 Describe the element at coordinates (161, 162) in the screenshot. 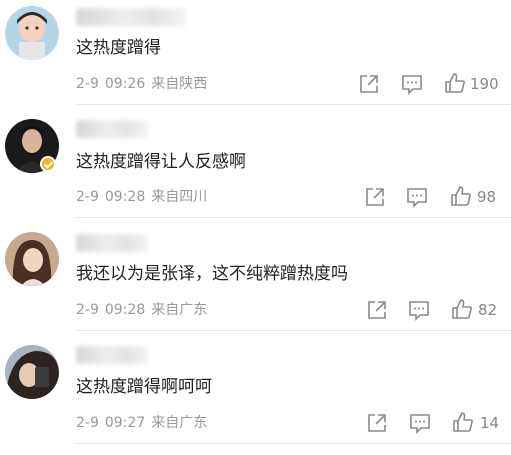

I see `comment-text: 这热度蹭得让人反感啊` at that location.